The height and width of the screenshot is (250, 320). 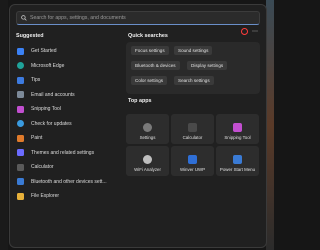 What do you see at coordinates (4, 125) in the screenshot?
I see `desktop-left-edge` at bounding box center [4, 125].